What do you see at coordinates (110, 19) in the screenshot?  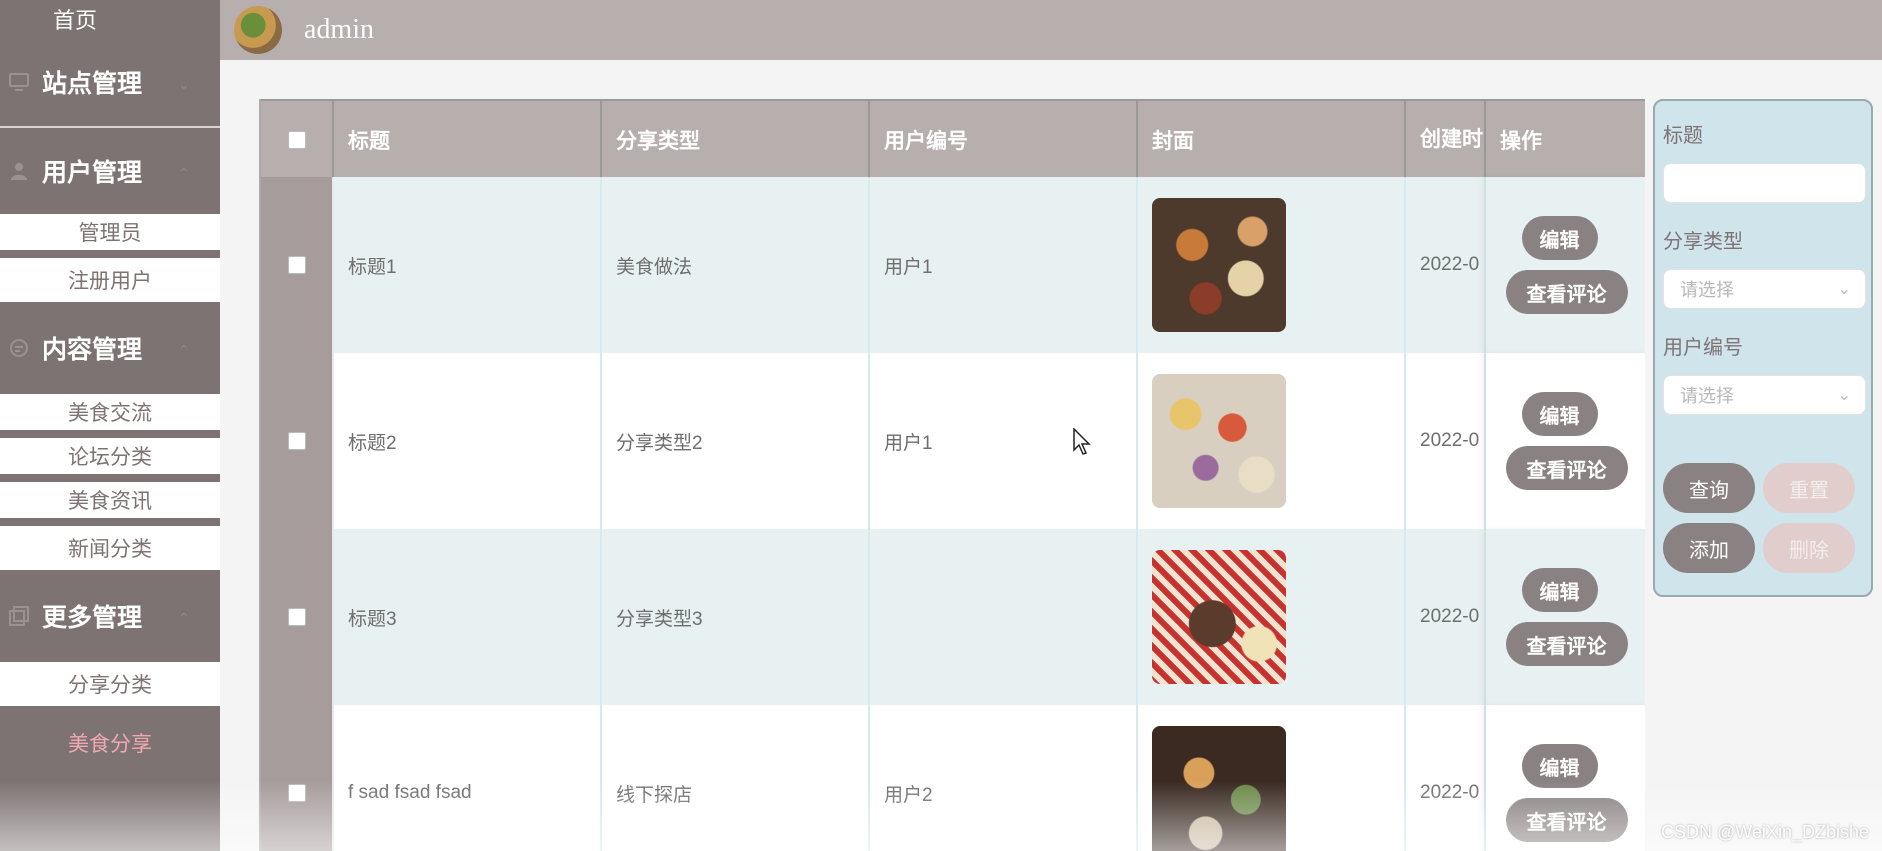 I see `sidebar-item-home: 首页` at bounding box center [110, 19].